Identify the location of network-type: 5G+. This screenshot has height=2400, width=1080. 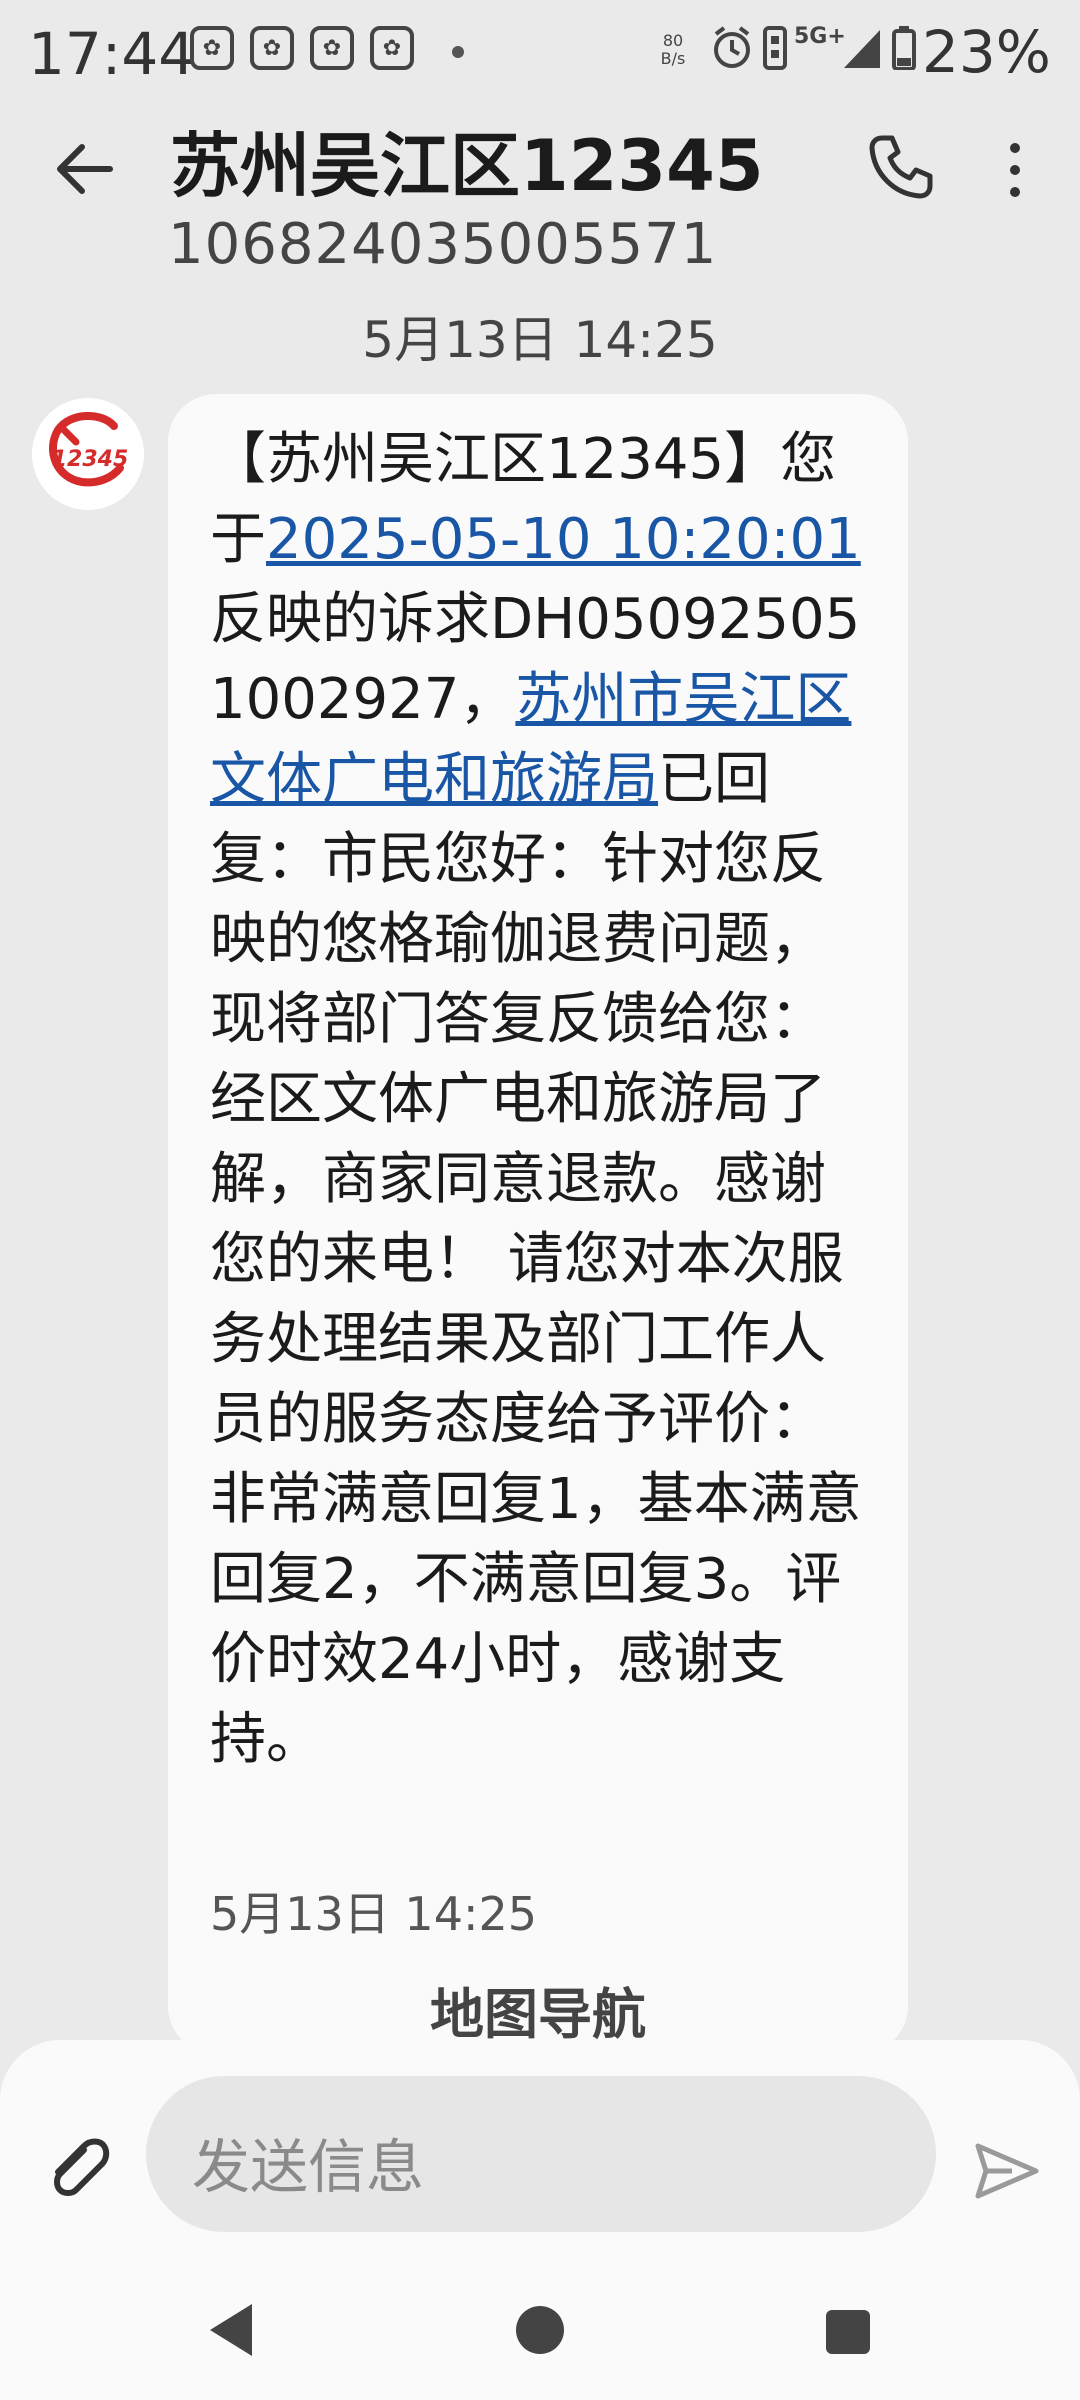
(820, 36).